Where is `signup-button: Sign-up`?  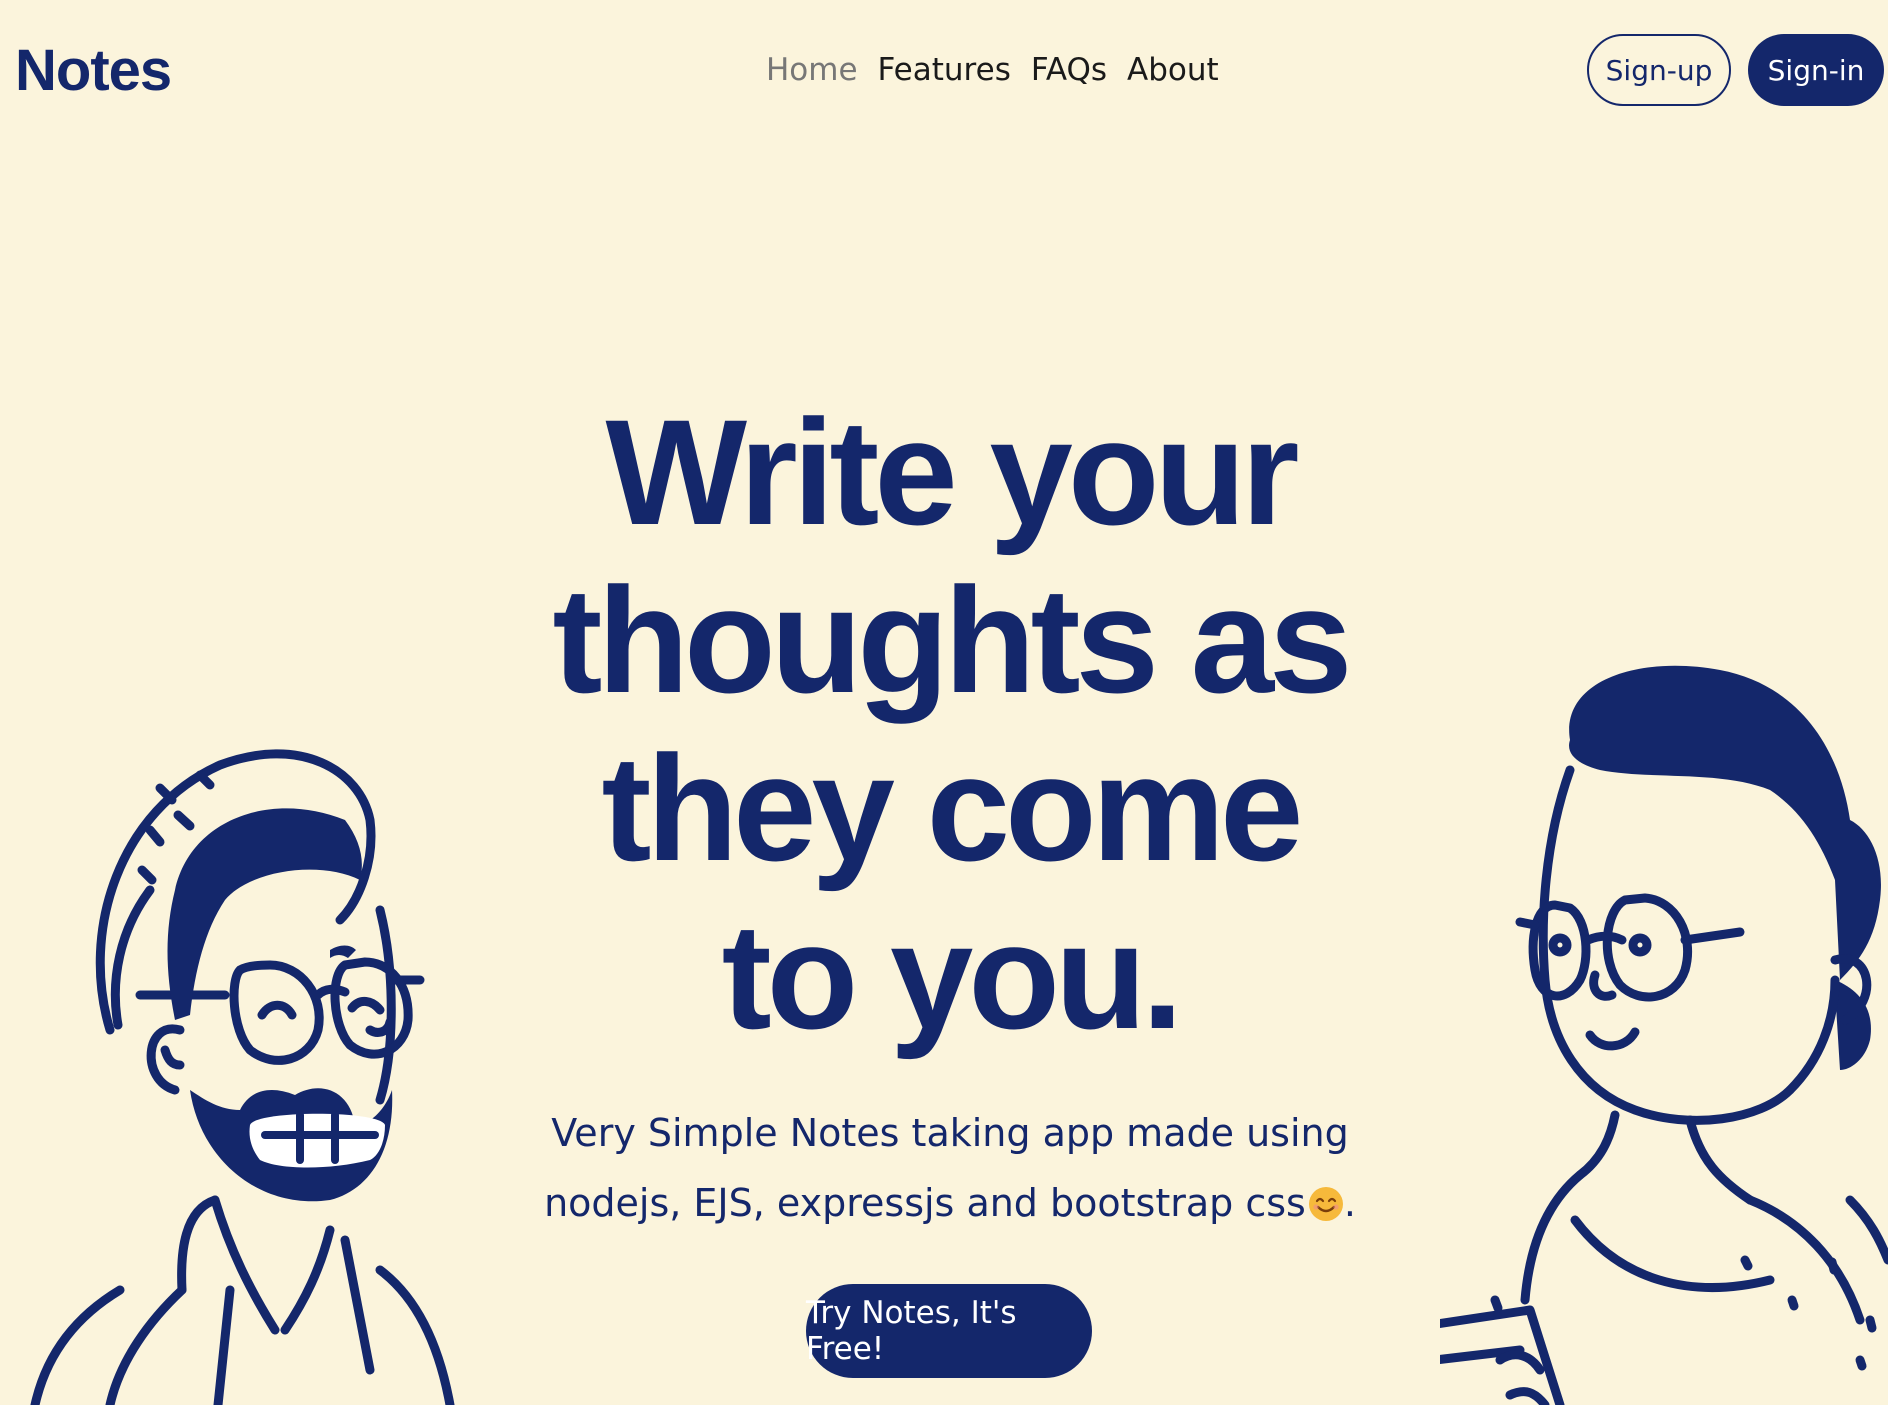
signup-button: Sign-up is located at coordinates (1659, 70).